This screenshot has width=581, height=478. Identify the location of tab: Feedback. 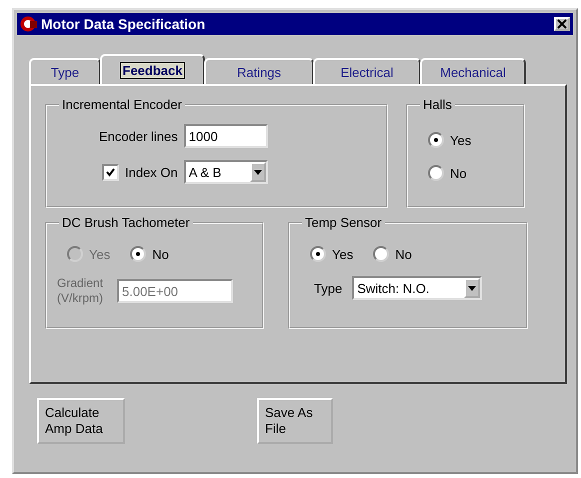
(152, 69).